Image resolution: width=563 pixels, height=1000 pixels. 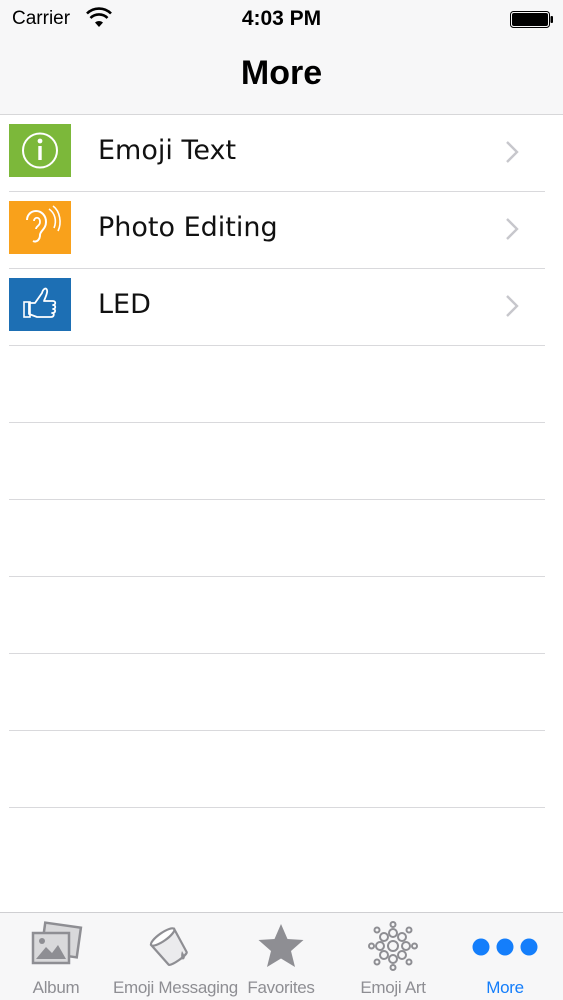 I want to click on tab-favorites: Favorites, so click(x=281, y=956).